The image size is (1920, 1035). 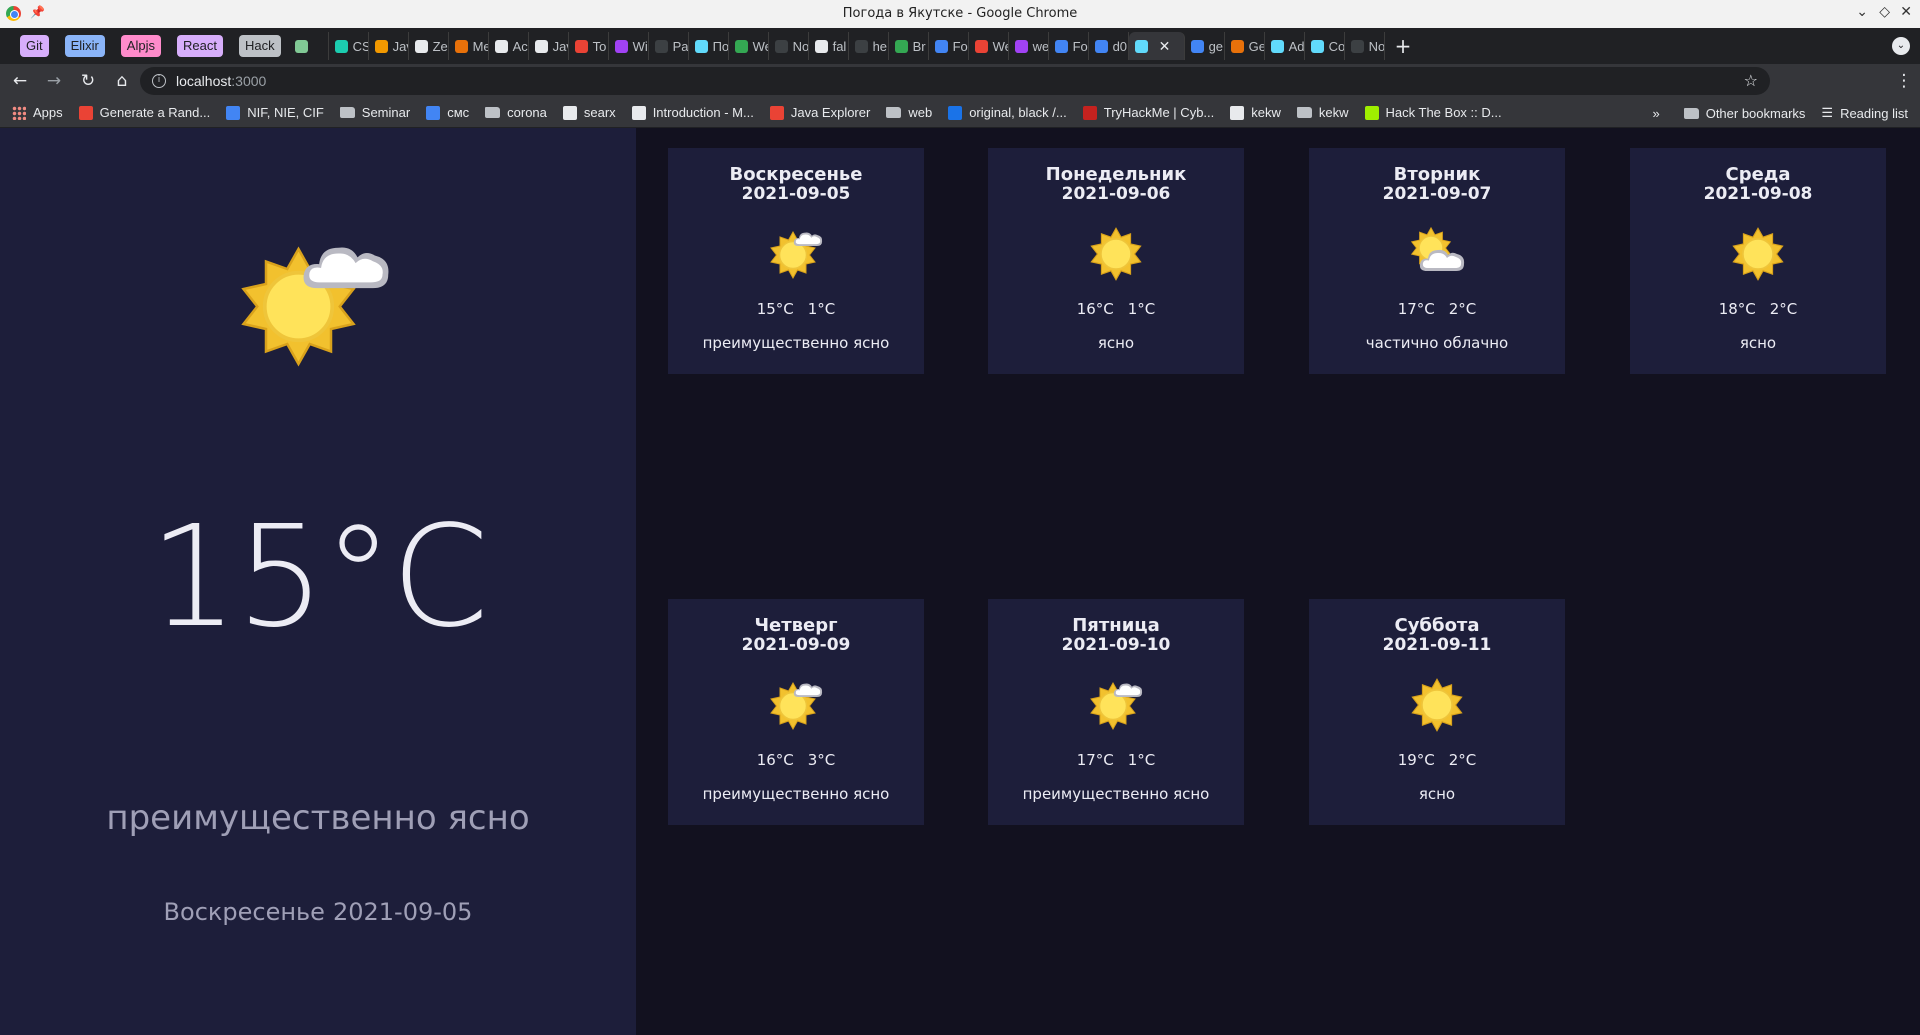 What do you see at coordinates (819, 112) in the screenshot?
I see `bookmark-item: Java Explorer` at bounding box center [819, 112].